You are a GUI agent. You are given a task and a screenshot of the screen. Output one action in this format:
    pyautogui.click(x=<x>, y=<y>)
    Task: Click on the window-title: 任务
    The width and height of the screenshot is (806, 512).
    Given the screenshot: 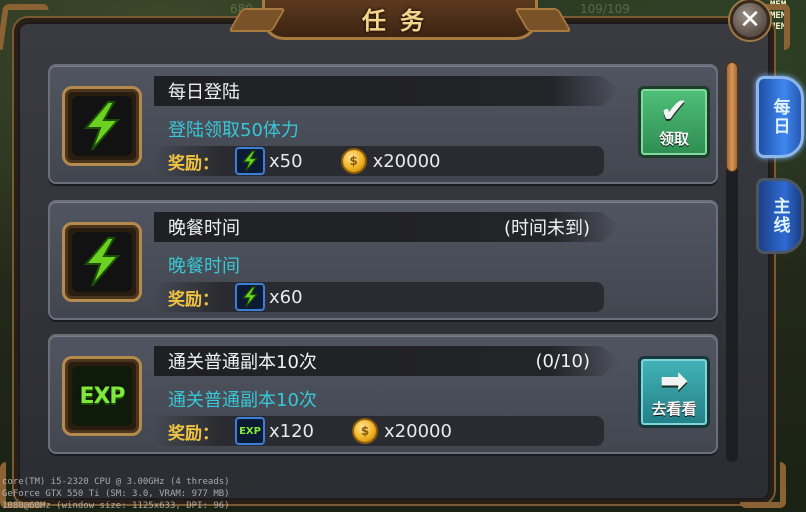 What is the action you would take?
    pyautogui.click(x=400, y=21)
    